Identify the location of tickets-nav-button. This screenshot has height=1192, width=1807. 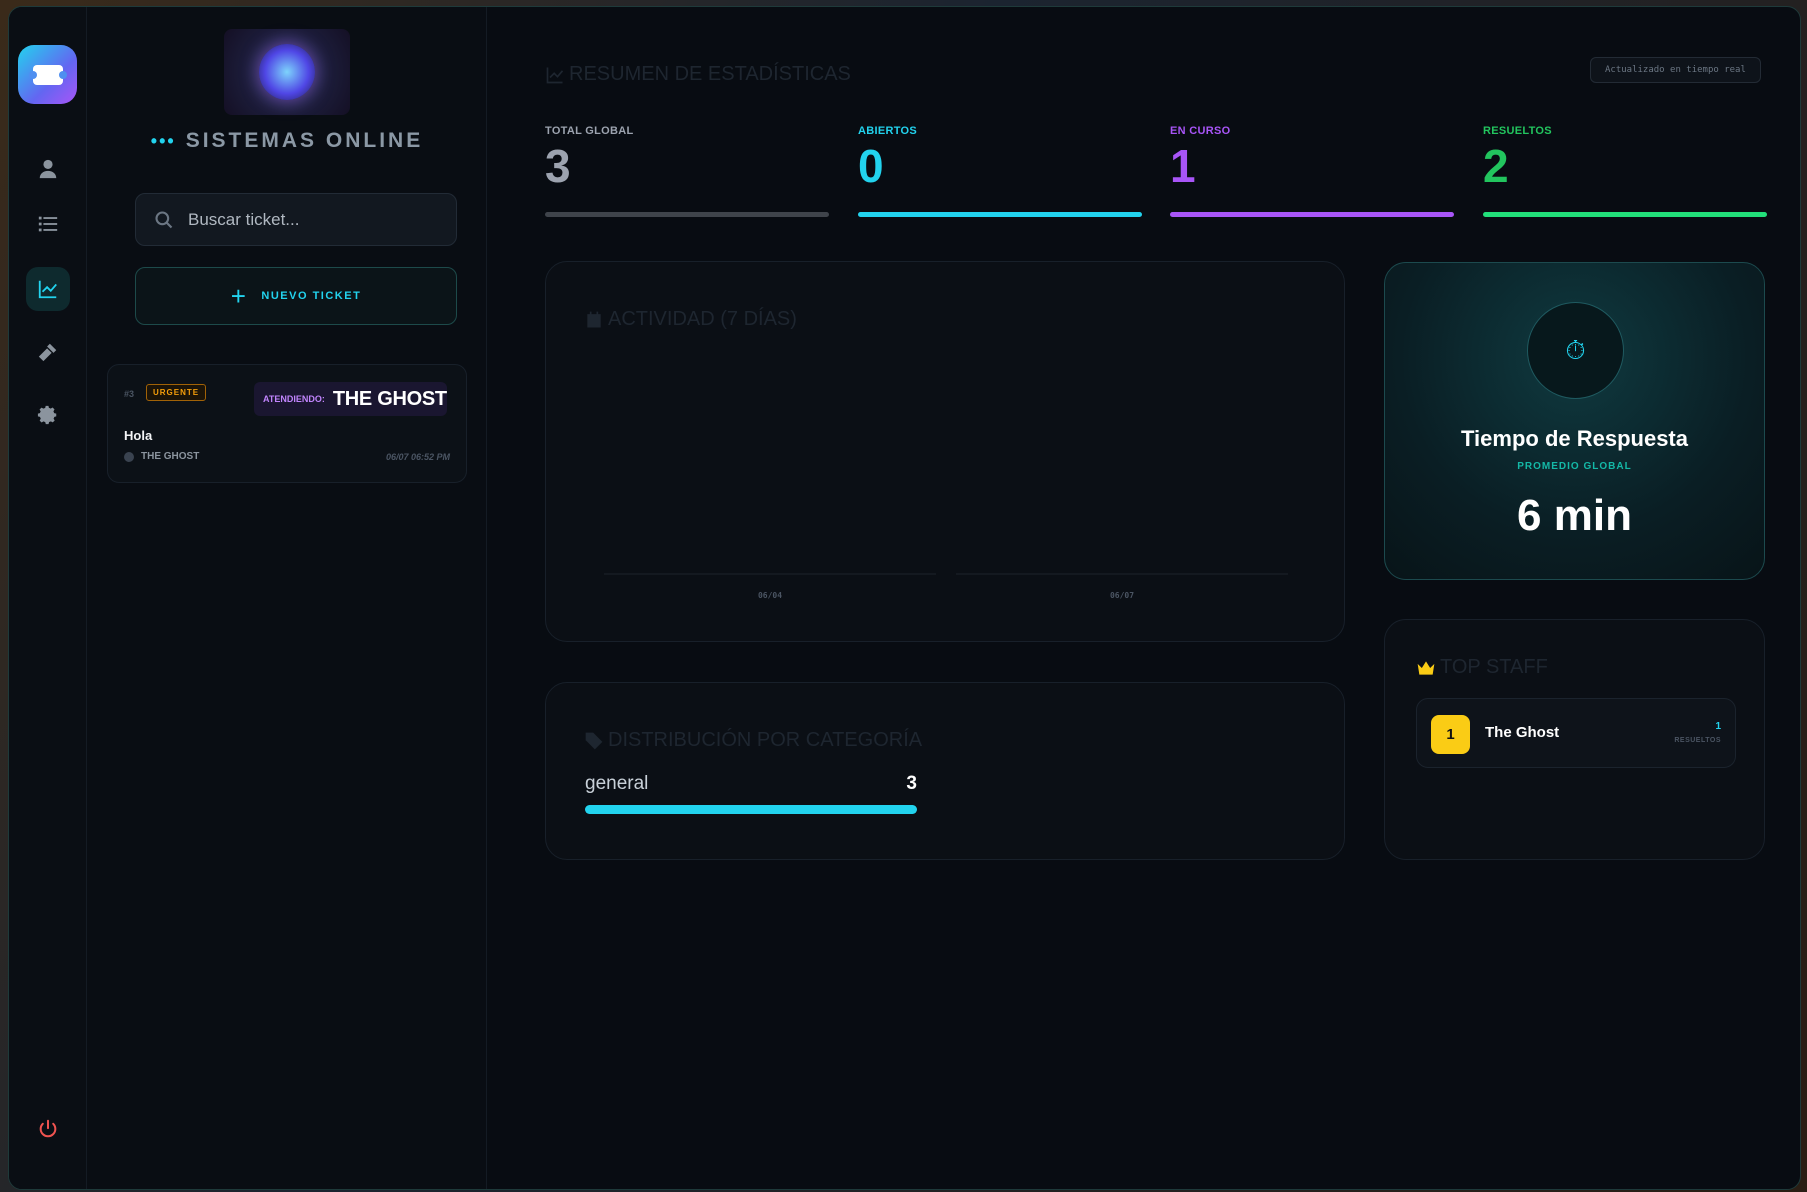
(48, 224).